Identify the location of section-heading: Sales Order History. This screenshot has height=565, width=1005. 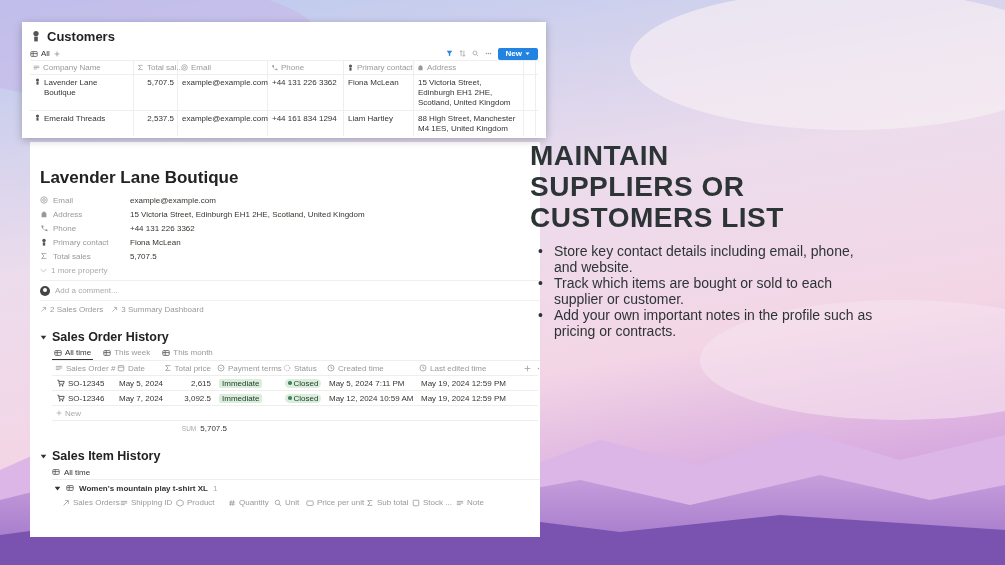
(110, 337).